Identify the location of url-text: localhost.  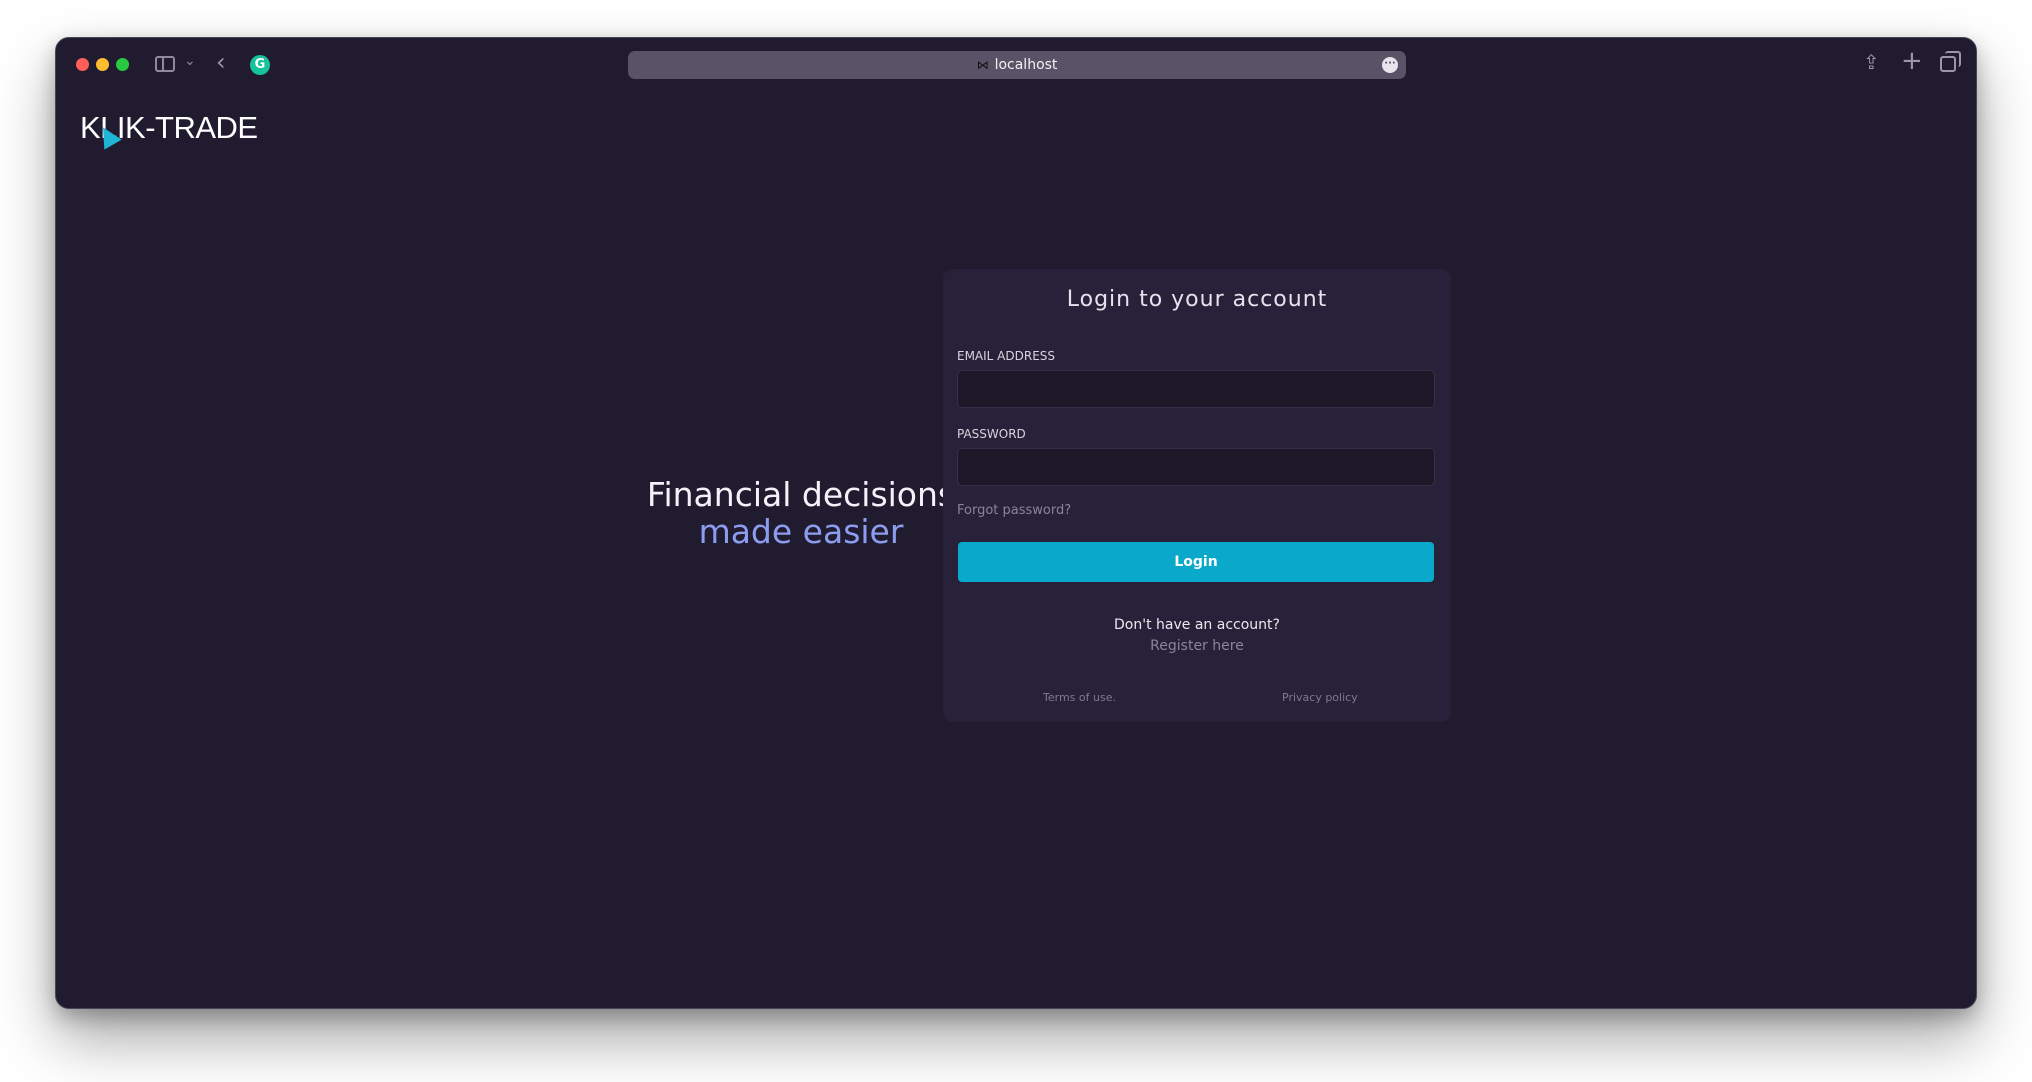
(1026, 65).